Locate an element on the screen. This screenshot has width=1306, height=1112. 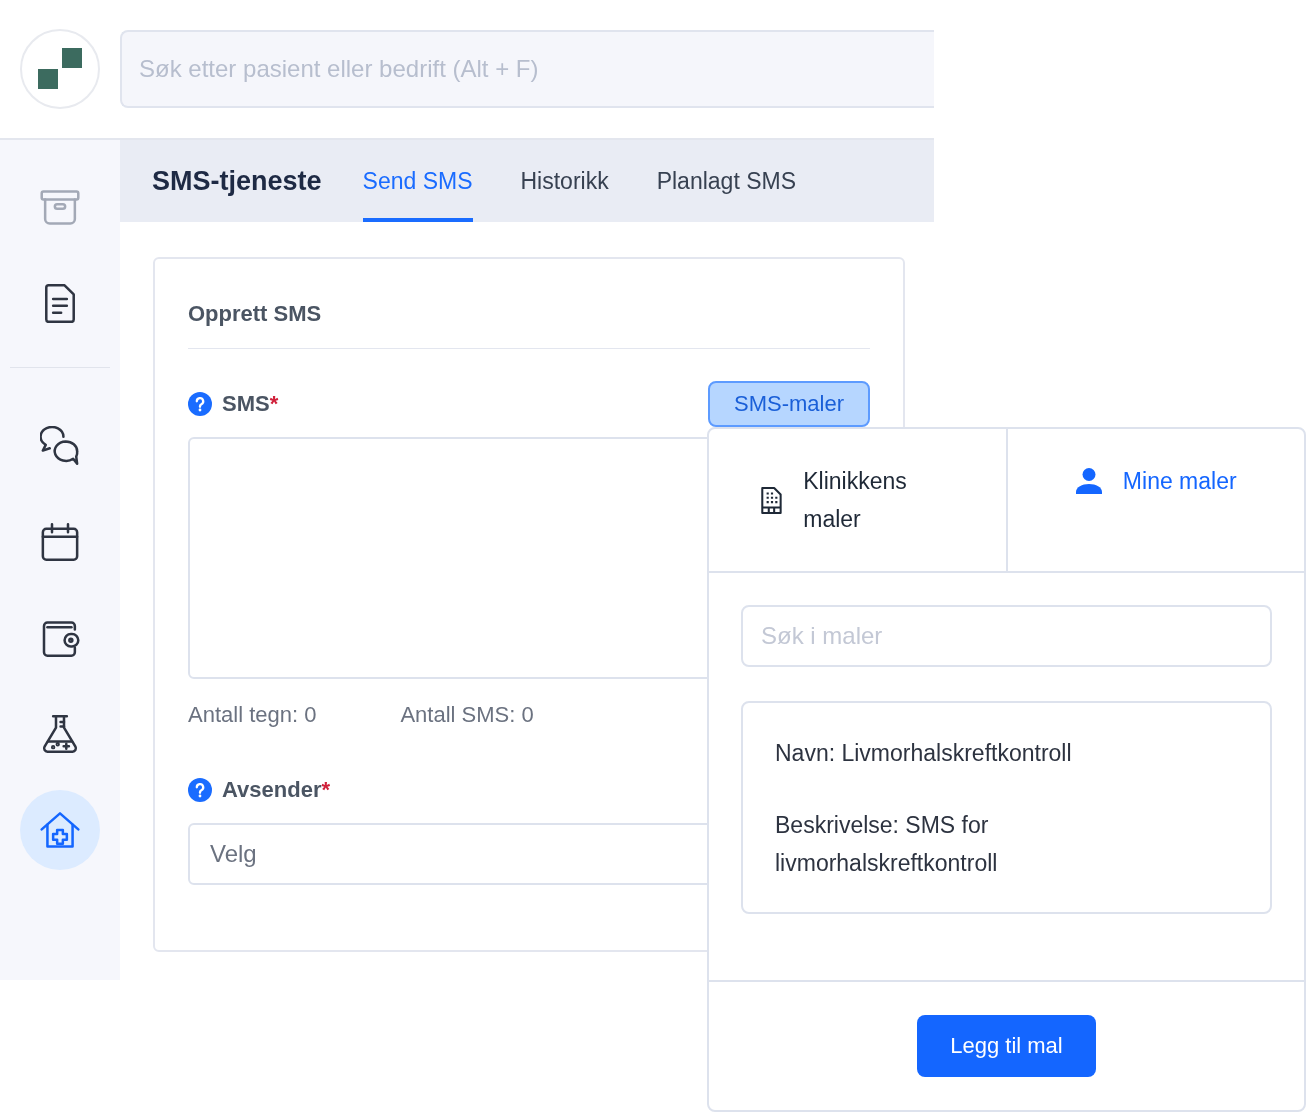
house-plus-icon is located at coordinates (60, 830).